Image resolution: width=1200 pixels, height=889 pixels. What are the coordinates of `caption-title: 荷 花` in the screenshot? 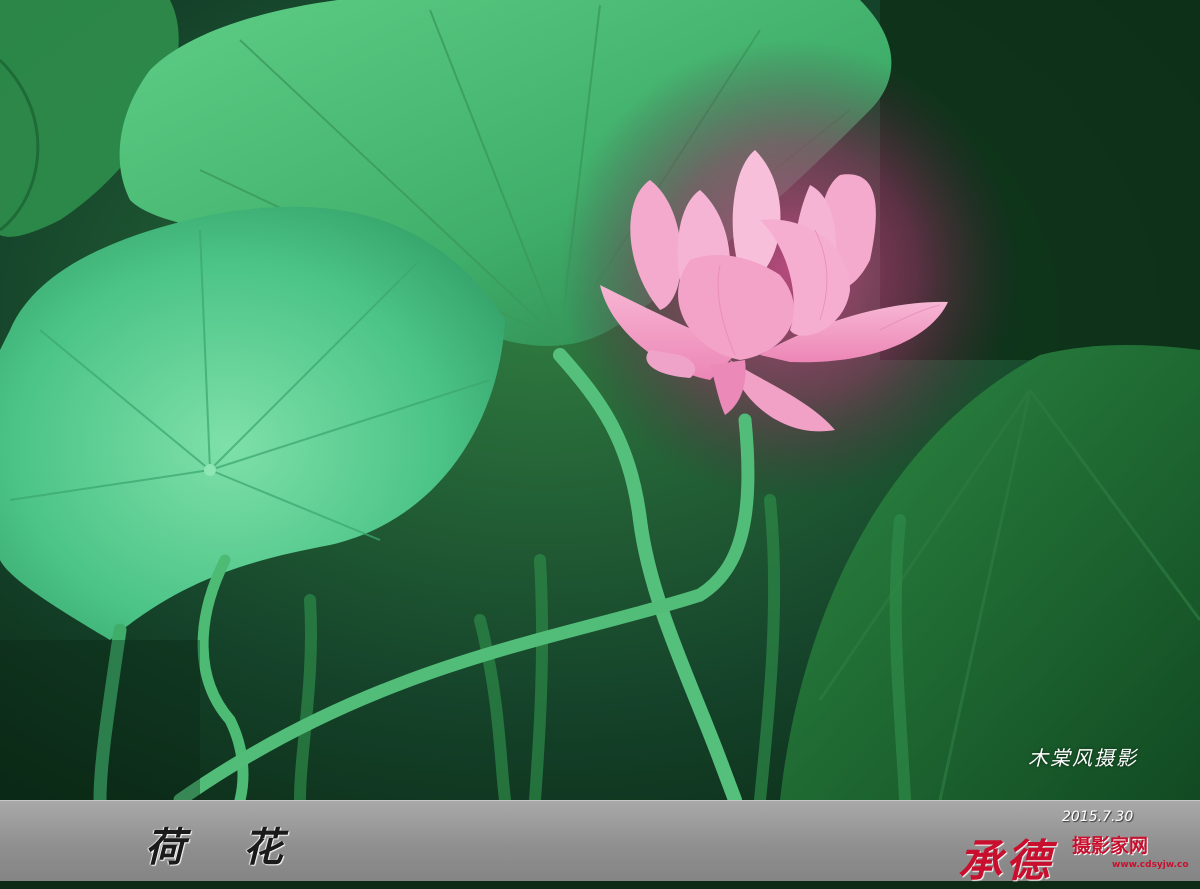 It's located at (225, 847).